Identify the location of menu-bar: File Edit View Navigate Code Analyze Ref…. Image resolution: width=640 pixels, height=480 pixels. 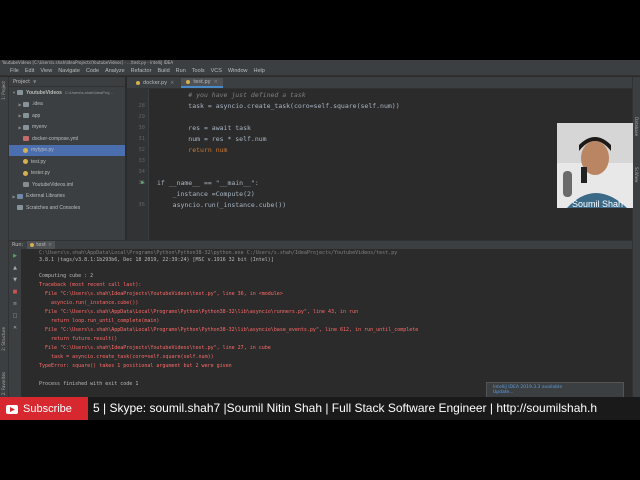
(320, 71).